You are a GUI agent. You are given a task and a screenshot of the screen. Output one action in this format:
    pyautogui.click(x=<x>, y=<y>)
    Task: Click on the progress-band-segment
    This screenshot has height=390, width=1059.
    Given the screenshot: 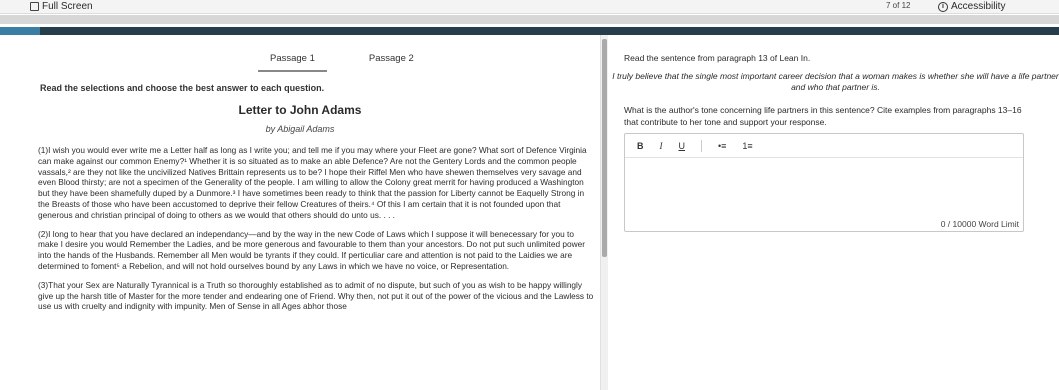 What is the action you would take?
    pyautogui.click(x=20, y=31)
    